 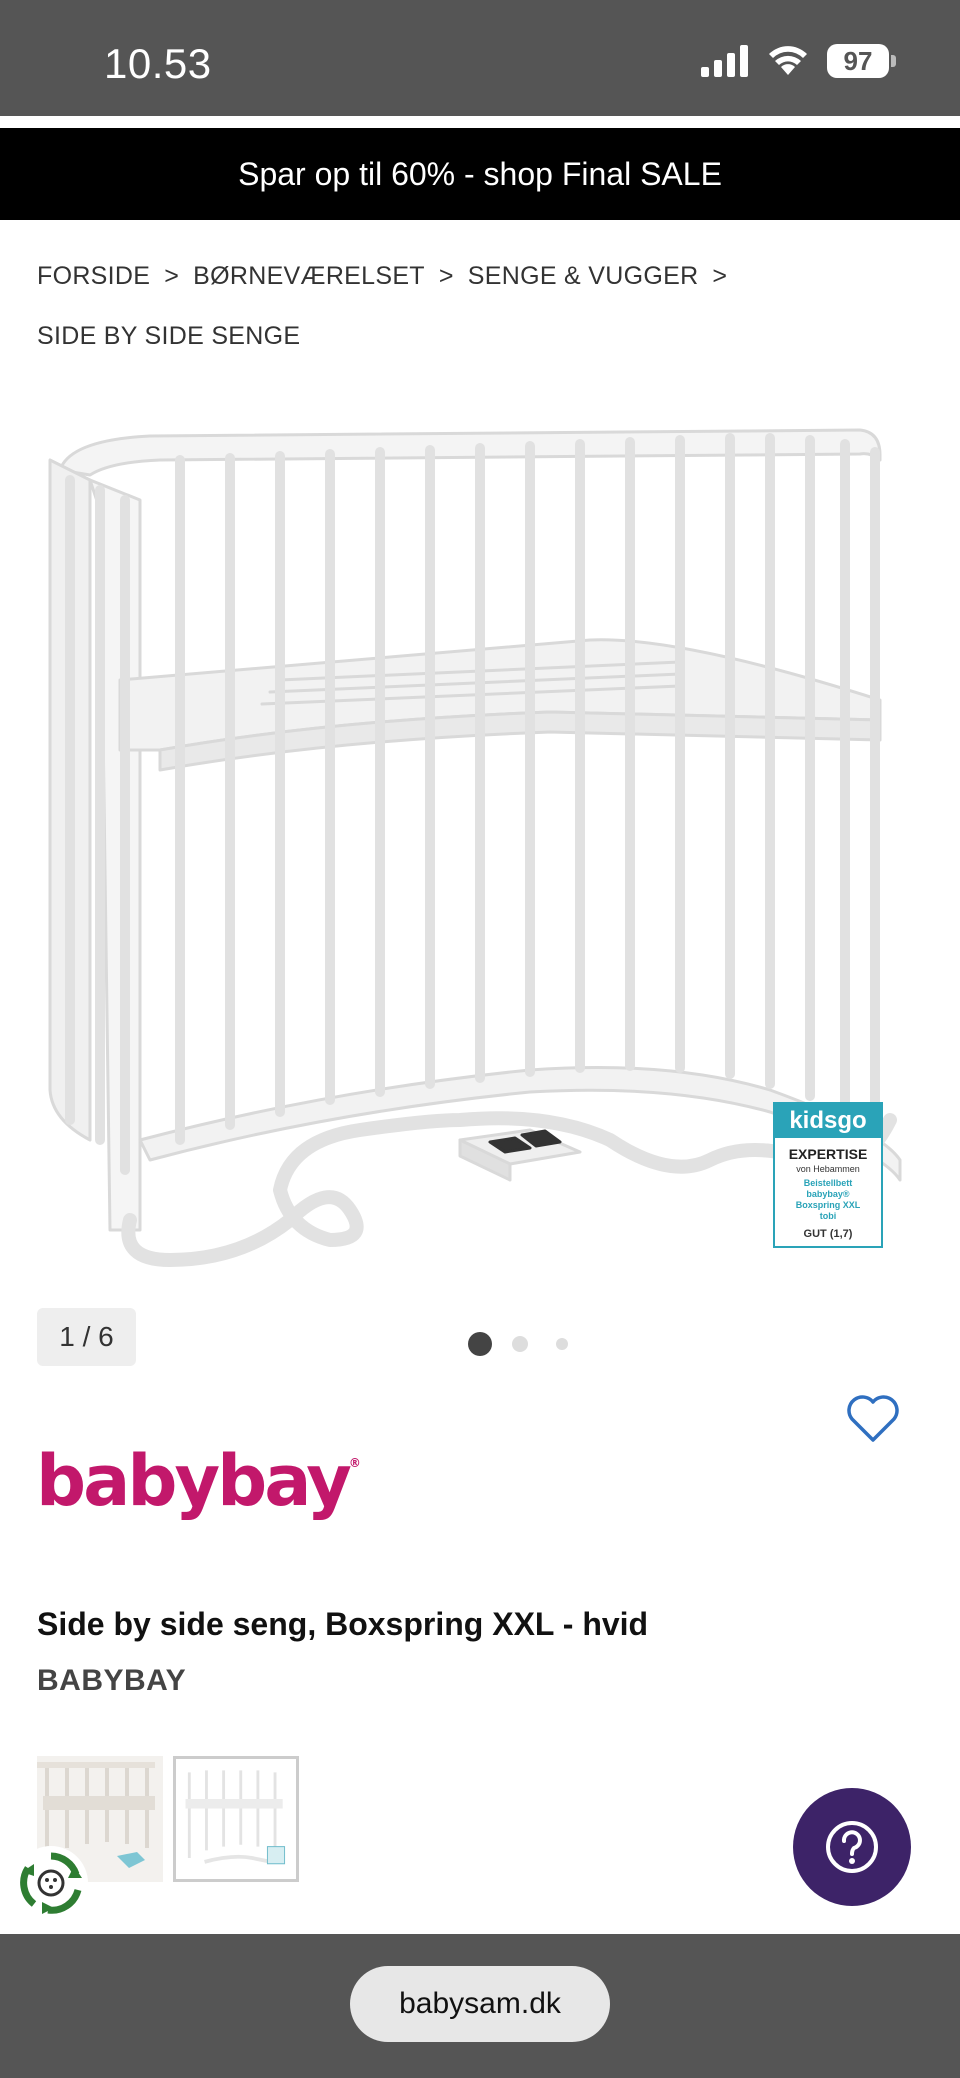 I want to click on breadcrumb-item-senge-vugger: SENGE & VUGGER, so click(x=583, y=276).